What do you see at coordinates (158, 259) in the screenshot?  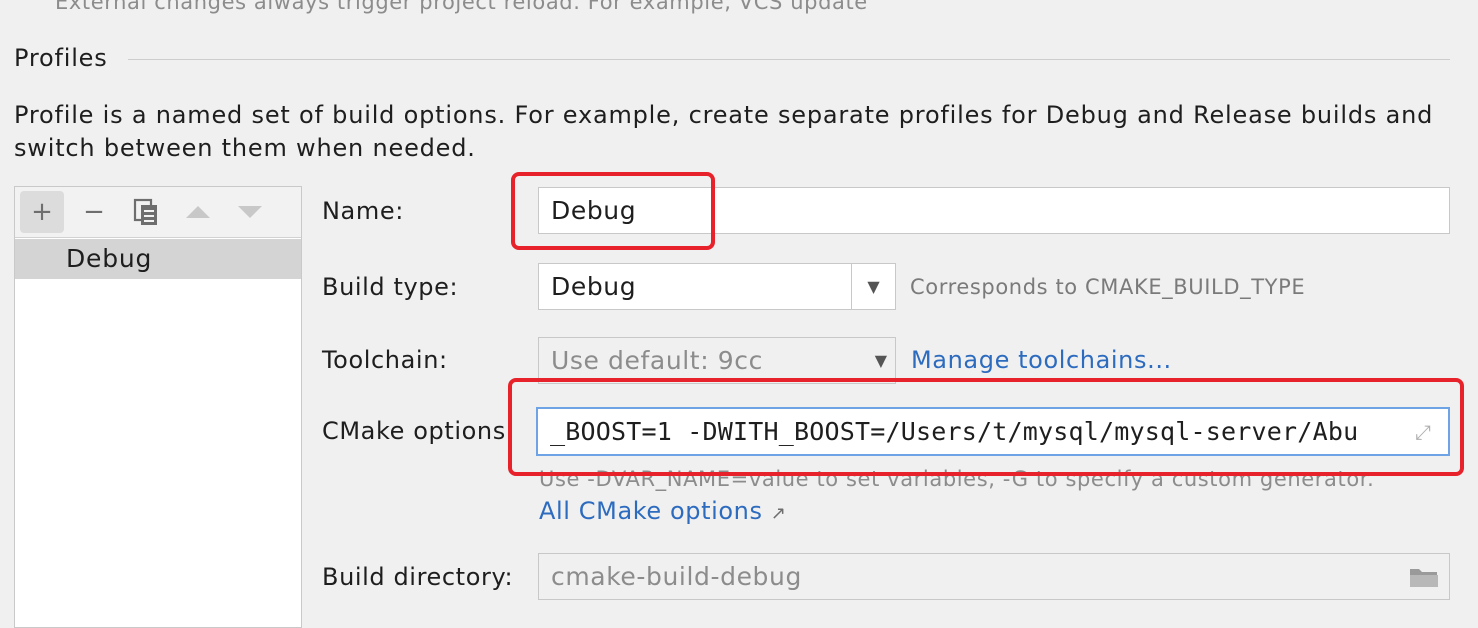 I see `profile-list-item-debug: Debug` at bounding box center [158, 259].